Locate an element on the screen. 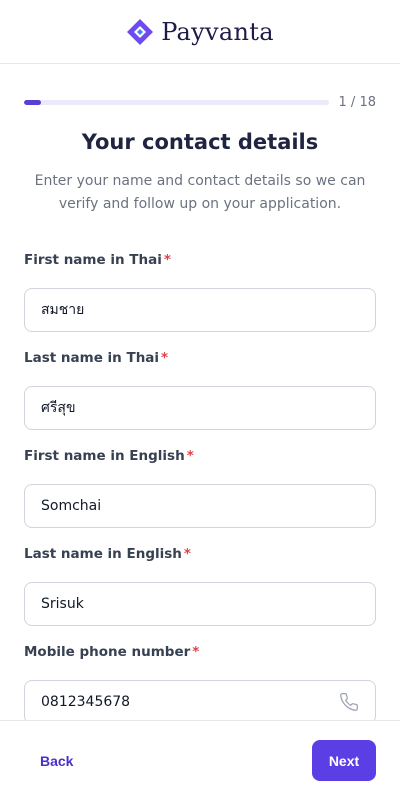 This screenshot has width=400, height=796. field-label-text: First name in Thai is located at coordinates (93, 260).